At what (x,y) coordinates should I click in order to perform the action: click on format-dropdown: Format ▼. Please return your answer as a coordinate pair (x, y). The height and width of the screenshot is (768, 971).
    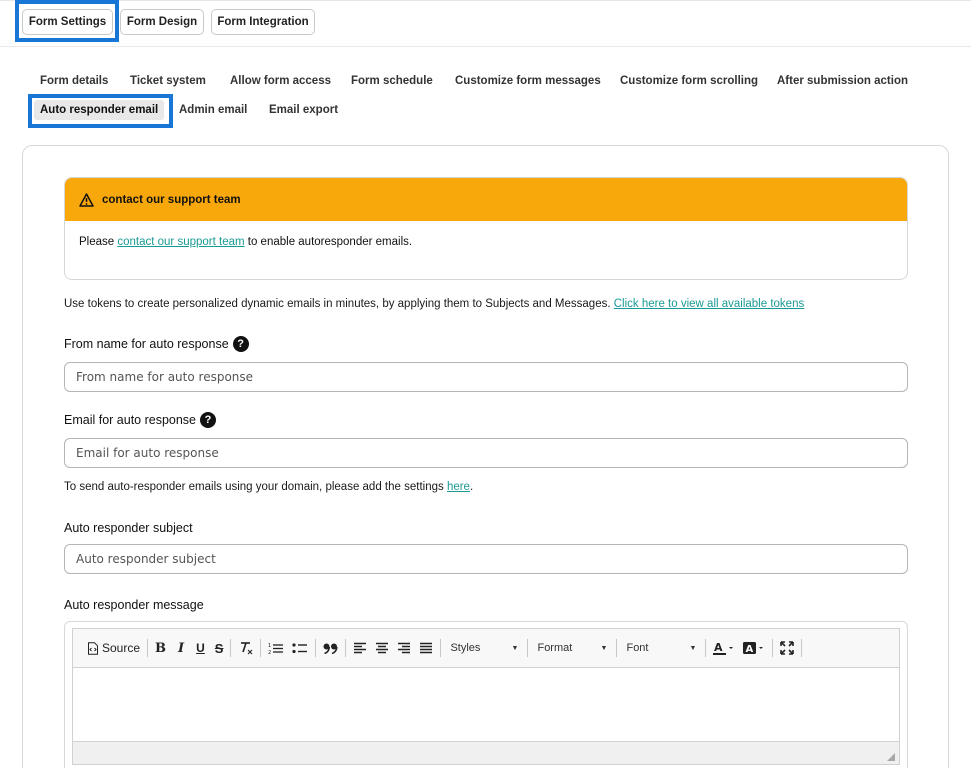
    Looking at the image, I should click on (572, 648).